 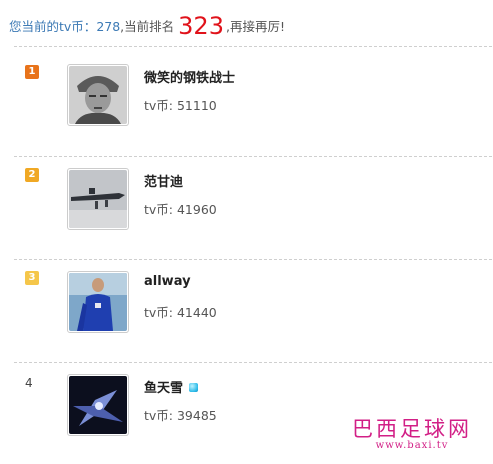 I want to click on user-name-link: allway, so click(x=167, y=281).